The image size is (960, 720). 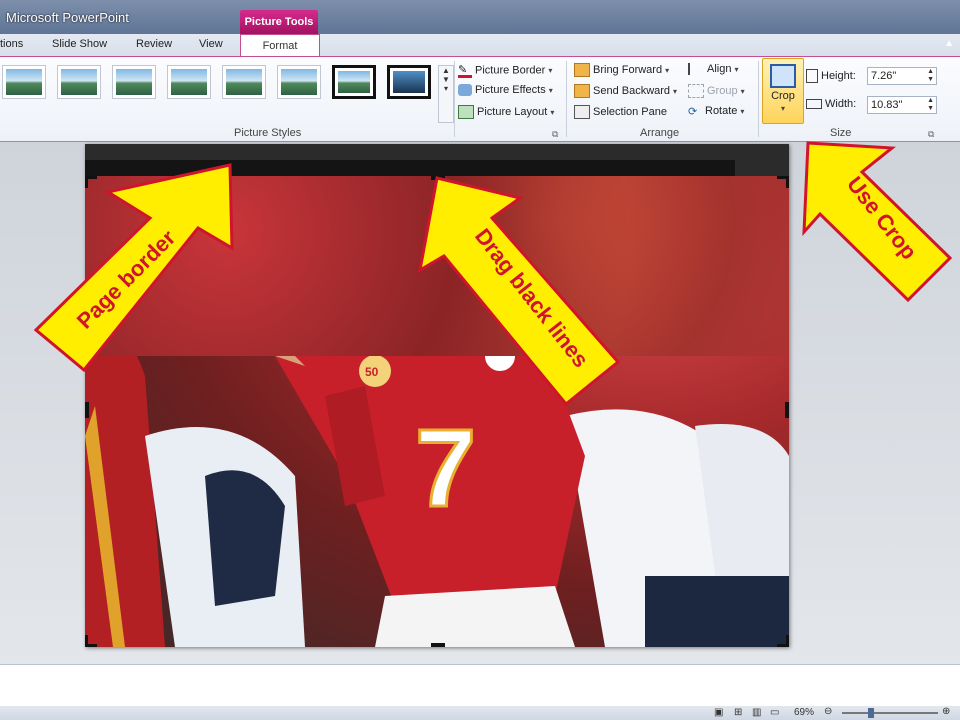 I want to click on notes-pane, so click(x=480, y=685).